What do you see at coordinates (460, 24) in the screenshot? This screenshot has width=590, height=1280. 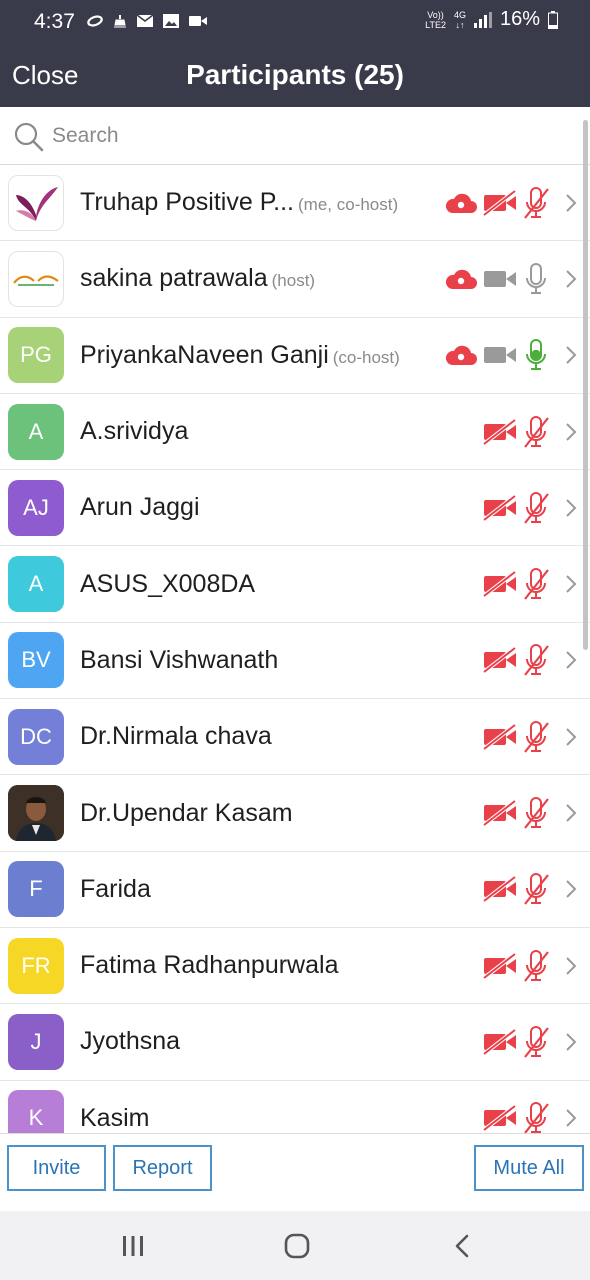 I see `network-line2: ↓↑` at bounding box center [460, 24].